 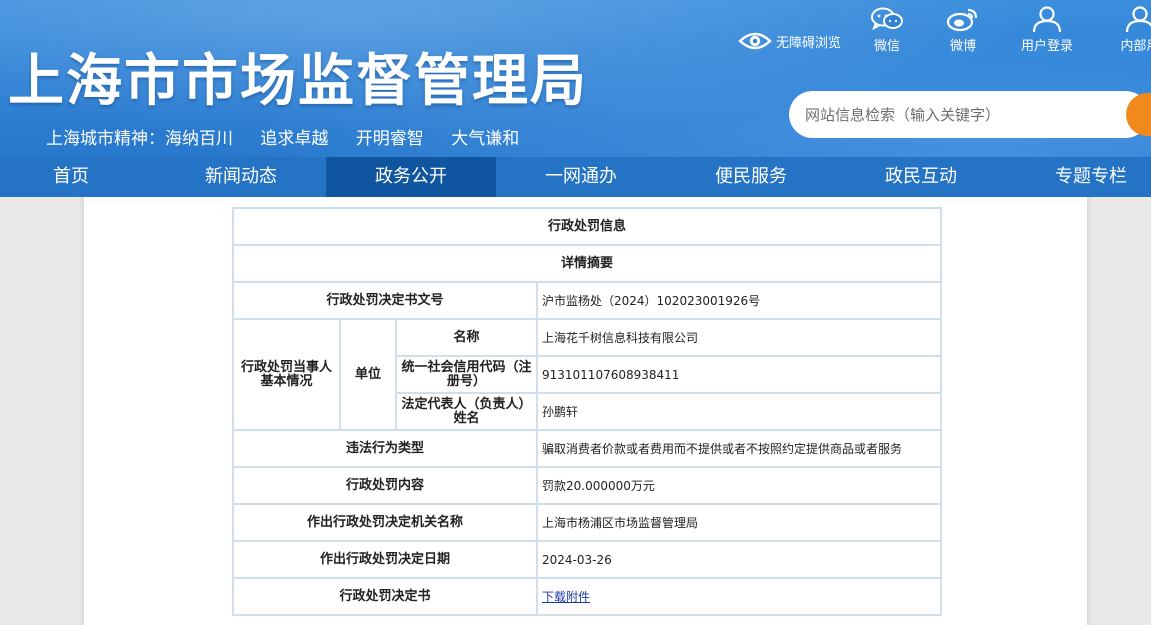 I want to click on slogan-part: 追求卓越, so click(x=294, y=139).